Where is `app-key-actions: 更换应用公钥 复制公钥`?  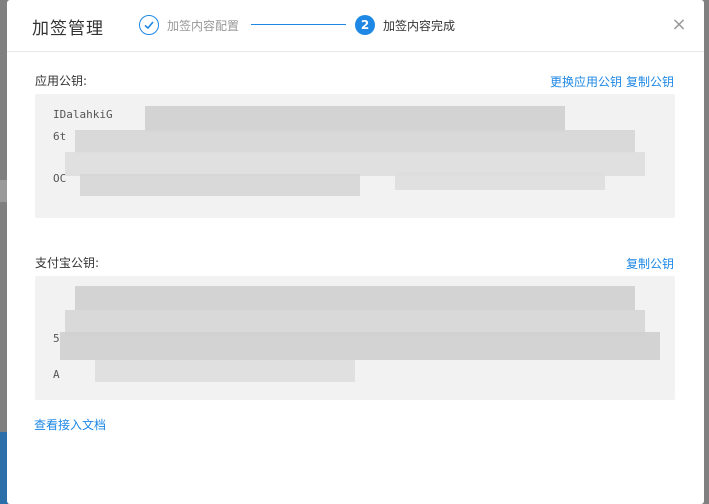
app-key-actions: 更换应用公钥 复制公钥 is located at coordinates (612, 81).